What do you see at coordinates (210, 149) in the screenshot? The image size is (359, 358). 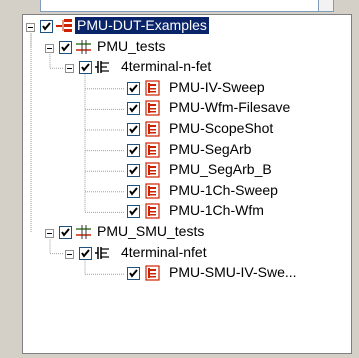 I see `tree-node-label: PMU-SegArb` at bounding box center [210, 149].